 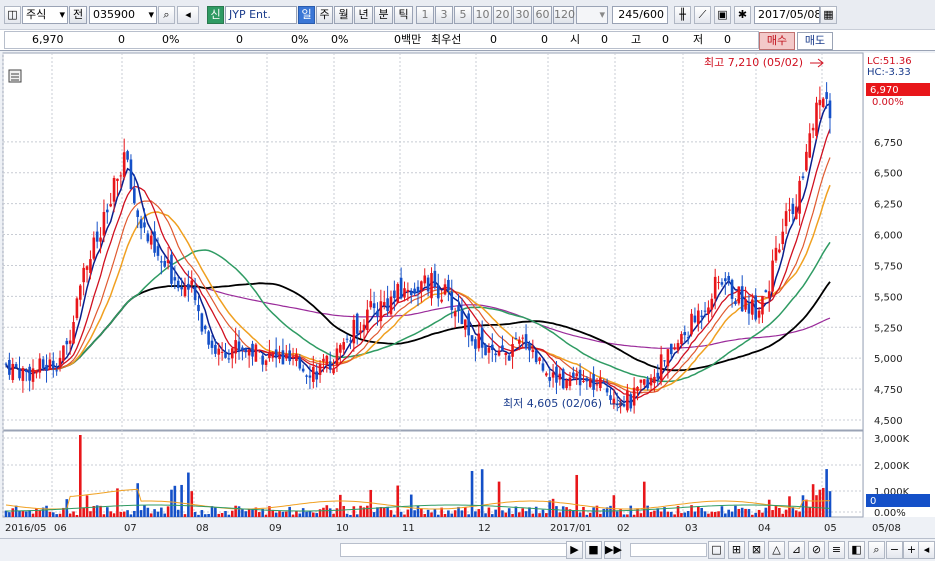 I want to click on zoom-slider, so click(x=668, y=550).